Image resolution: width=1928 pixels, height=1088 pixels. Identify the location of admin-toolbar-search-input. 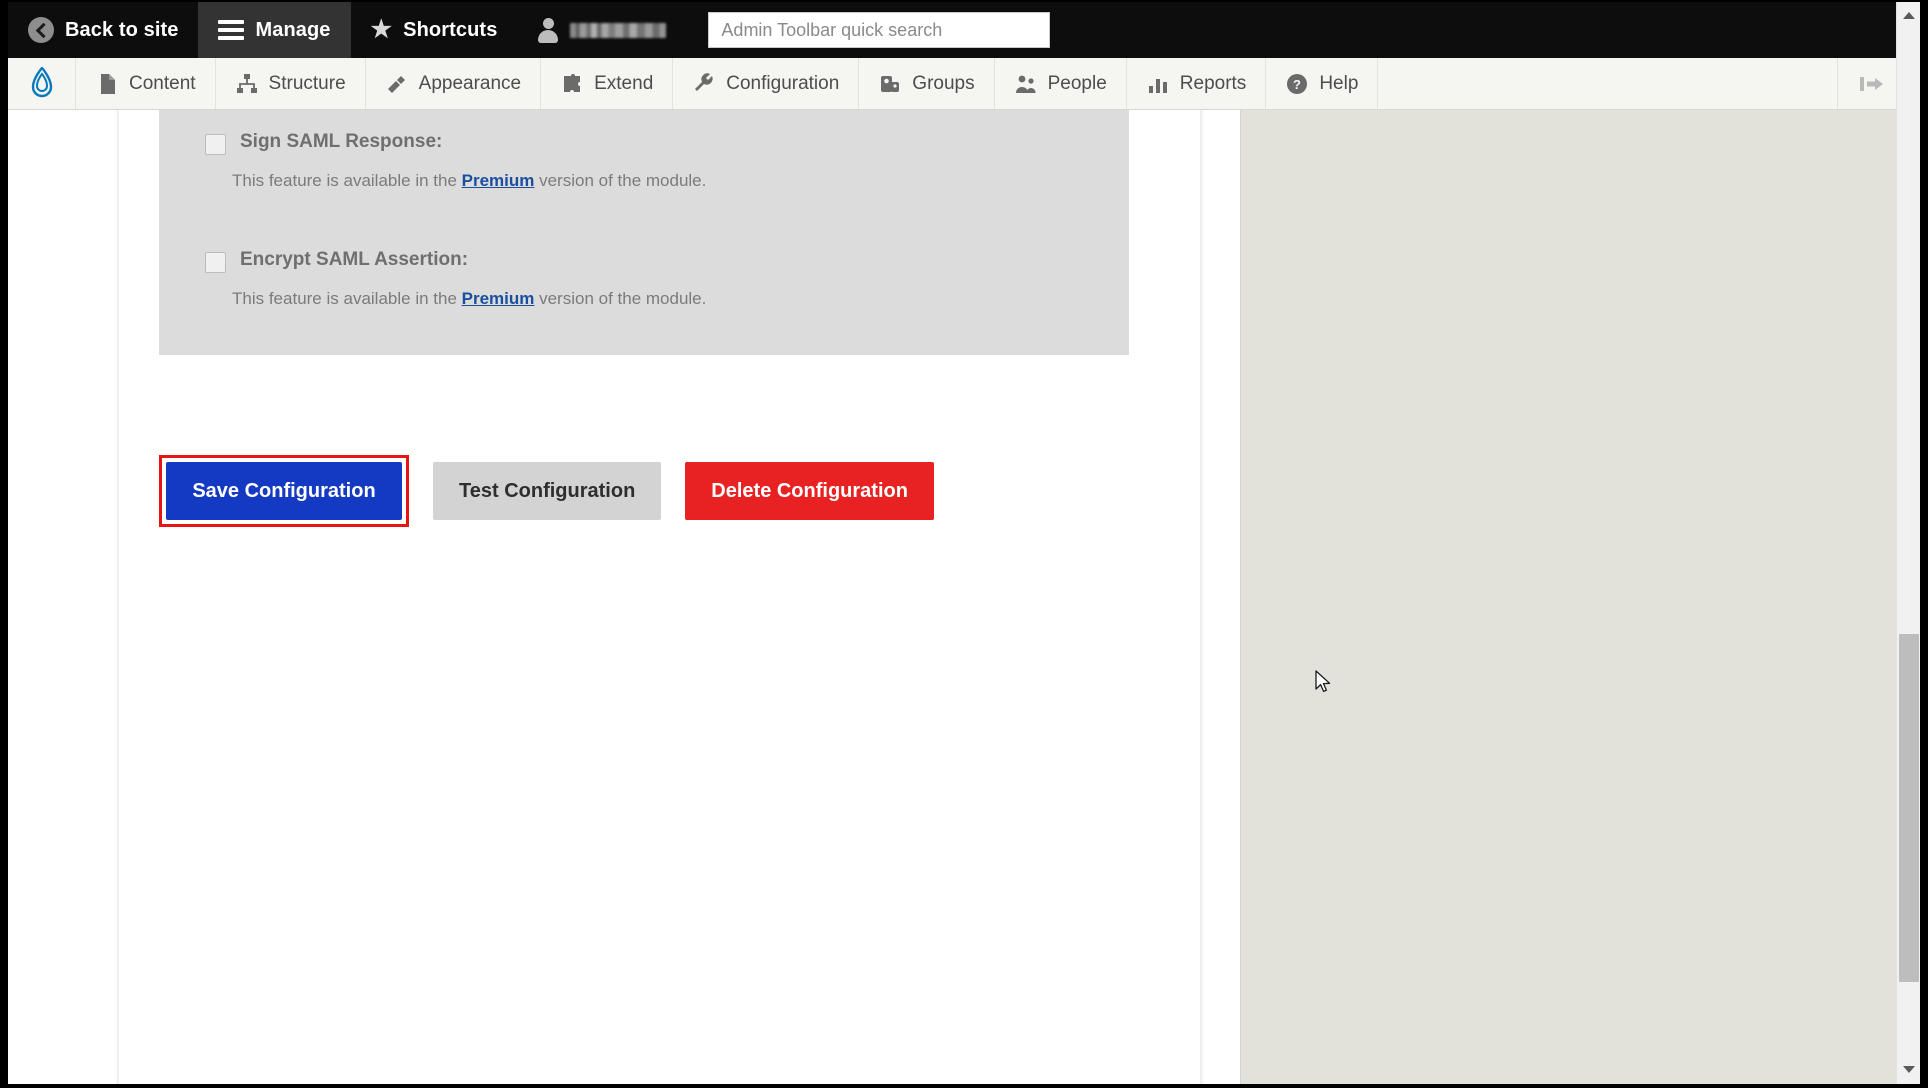
(879, 30).